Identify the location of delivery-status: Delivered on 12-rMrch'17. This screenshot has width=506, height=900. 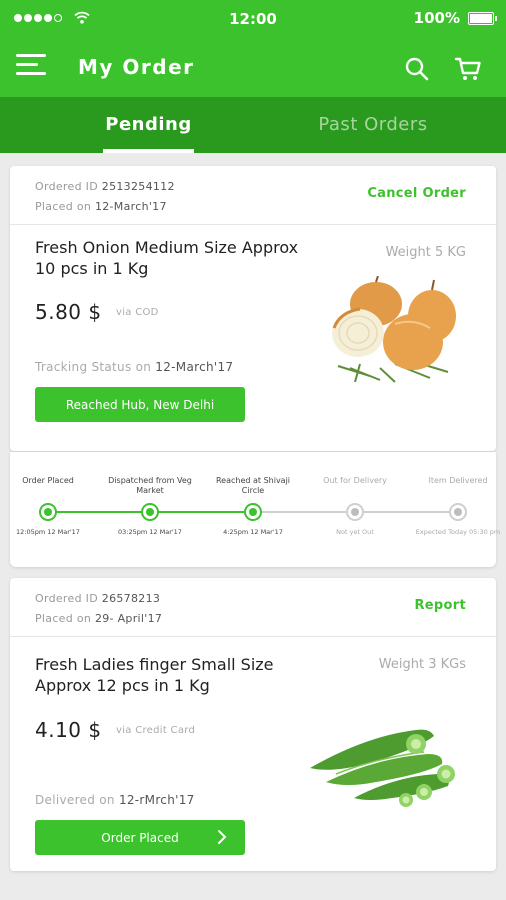
(115, 800).